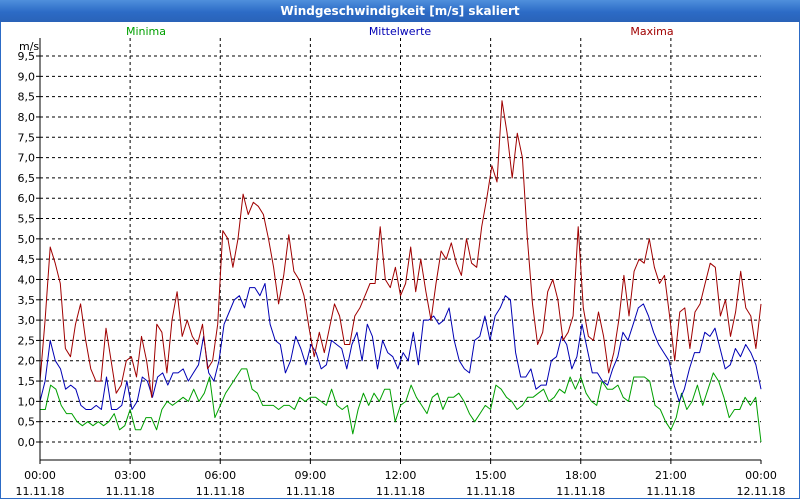 This screenshot has width=800, height=500. I want to click on y-tick-label: 0,5, so click(27, 422).